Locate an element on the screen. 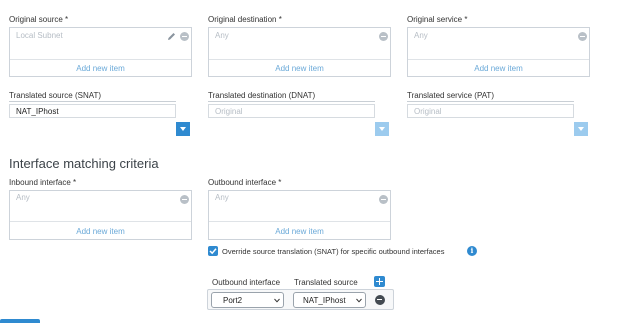 This screenshot has height=323, width=640. original-service-field: Any Add new item is located at coordinates (498, 52).